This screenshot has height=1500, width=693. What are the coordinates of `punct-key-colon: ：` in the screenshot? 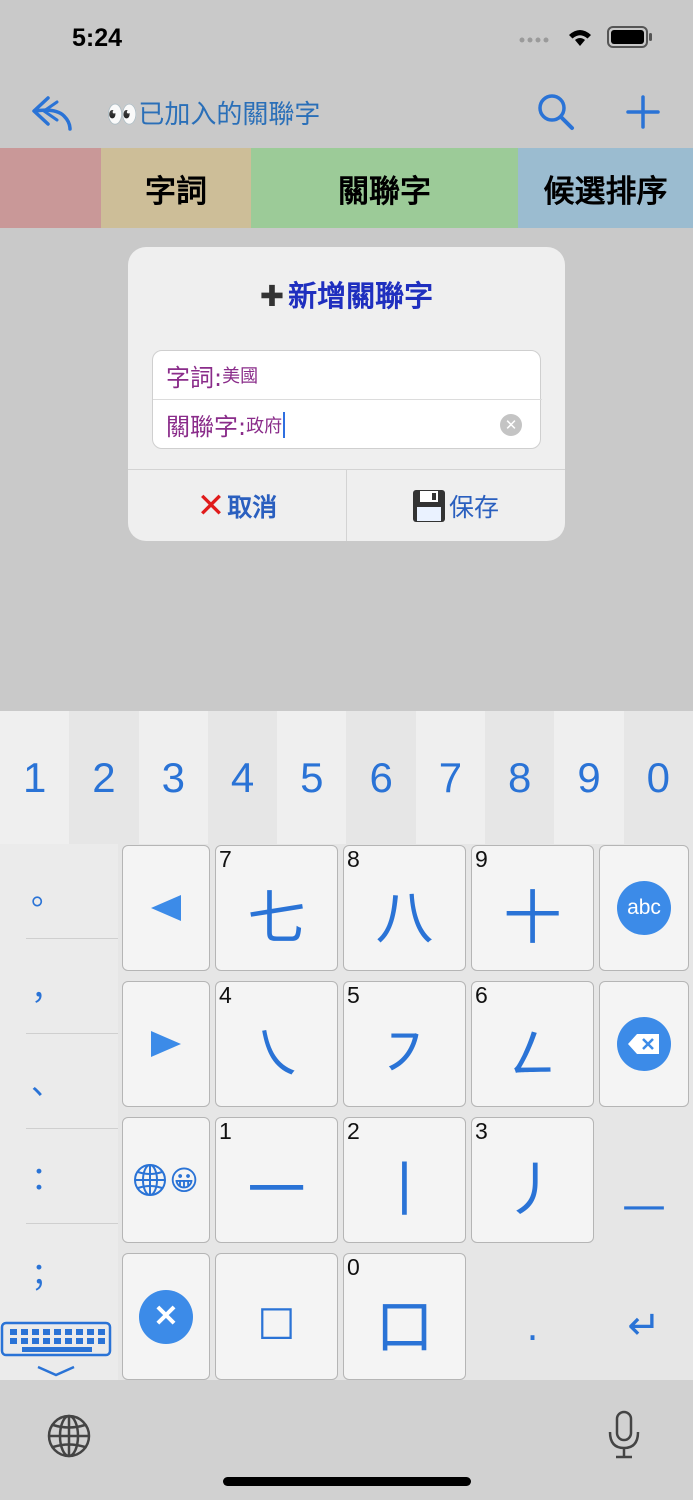 It's located at (72, 1176).